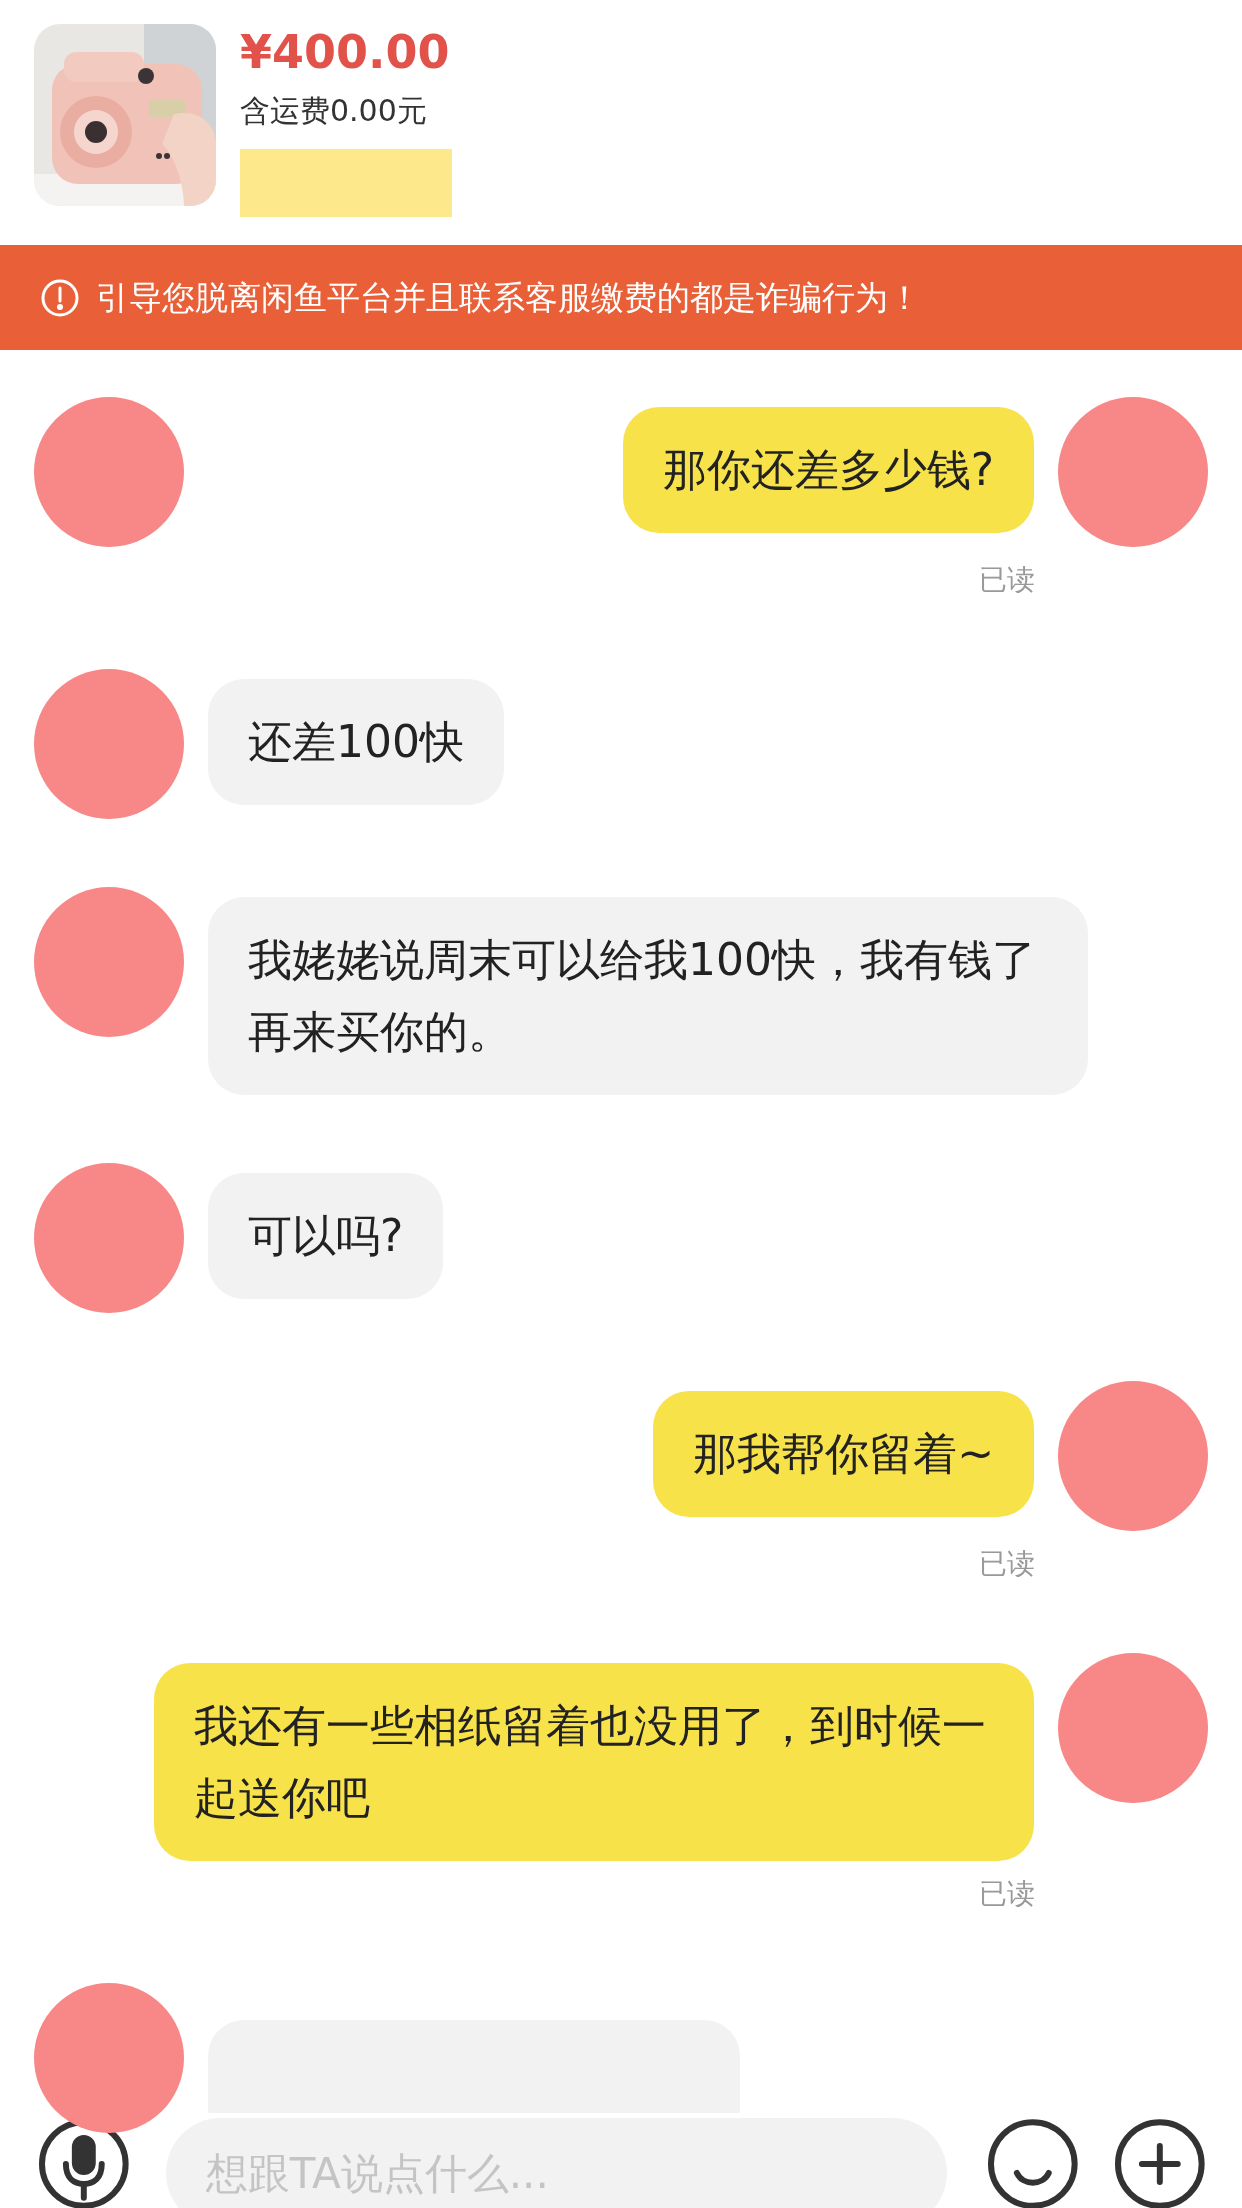 The image size is (1242, 2208). What do you see at coordinates (508, 297) in the screenshot?
I see `warning-text: 引导您脱离闲鱼平台并且联系客服缴费的都是诈骗行为！` at bounding box center [508, 297].